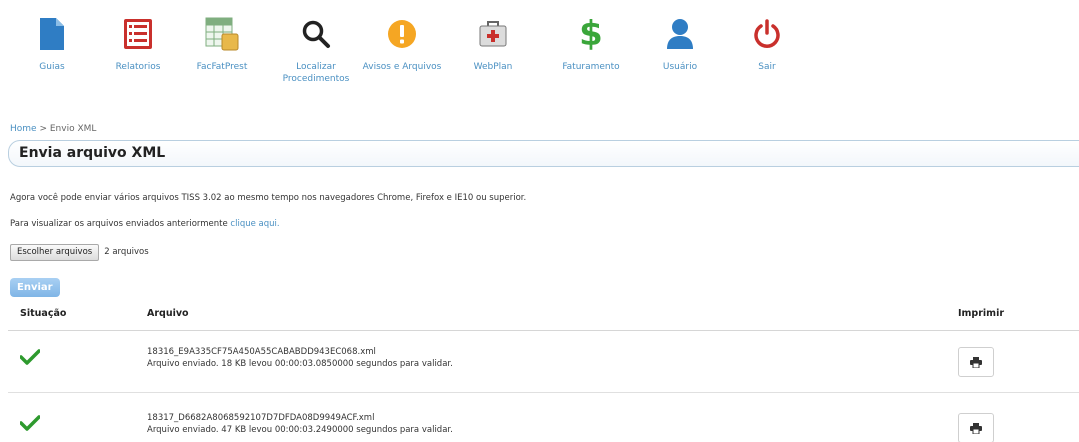 The width and height of the screenshot is (1079, 442). What do you see at coordinates (316, 73) in the screenshot?
I see `nav-localizar-label: Localizar Procedimentos` at bounding box center [316, 73].